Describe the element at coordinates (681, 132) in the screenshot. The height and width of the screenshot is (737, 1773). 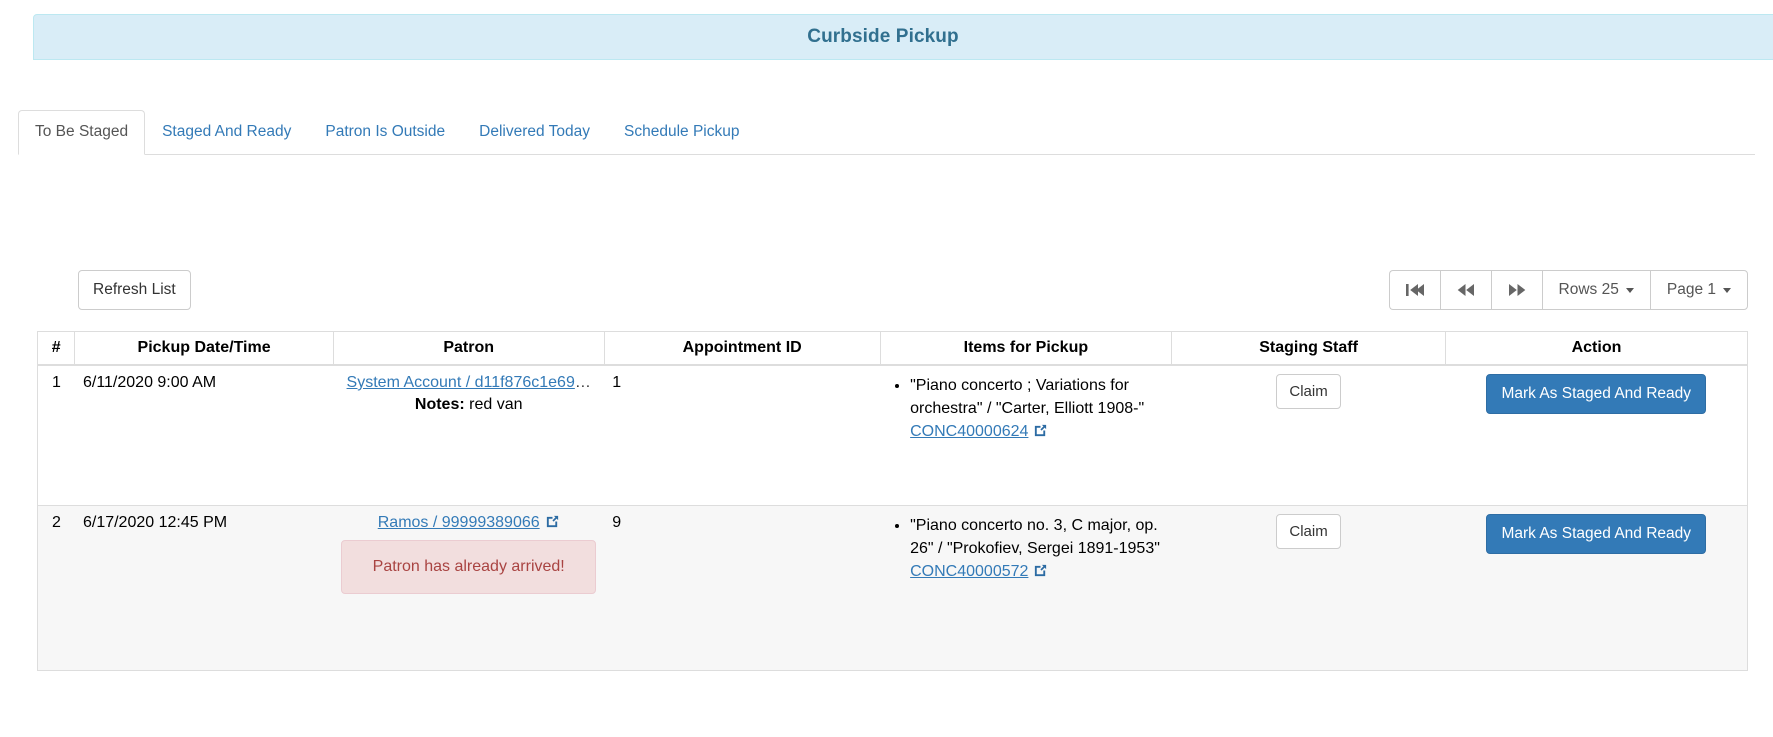
I see `tab-schedule-pickup: Schedule Pickup` at that location.